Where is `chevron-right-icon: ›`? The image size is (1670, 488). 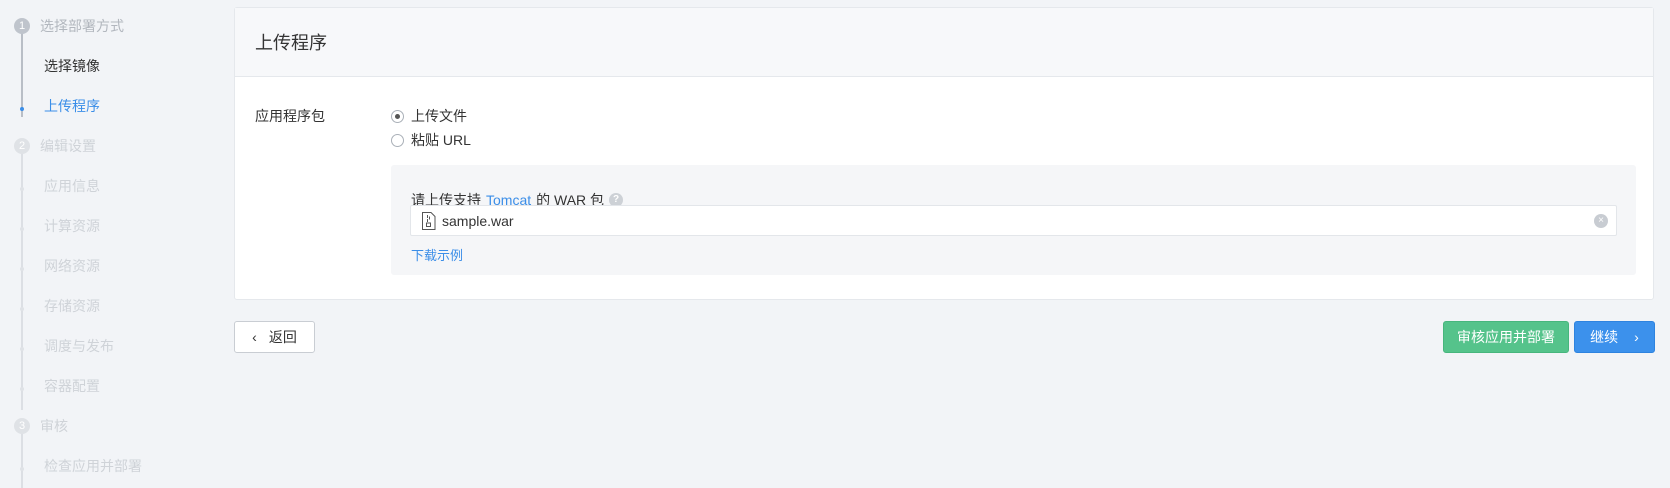
chevron-right-icon: › is located at coordinates (1636, 337).